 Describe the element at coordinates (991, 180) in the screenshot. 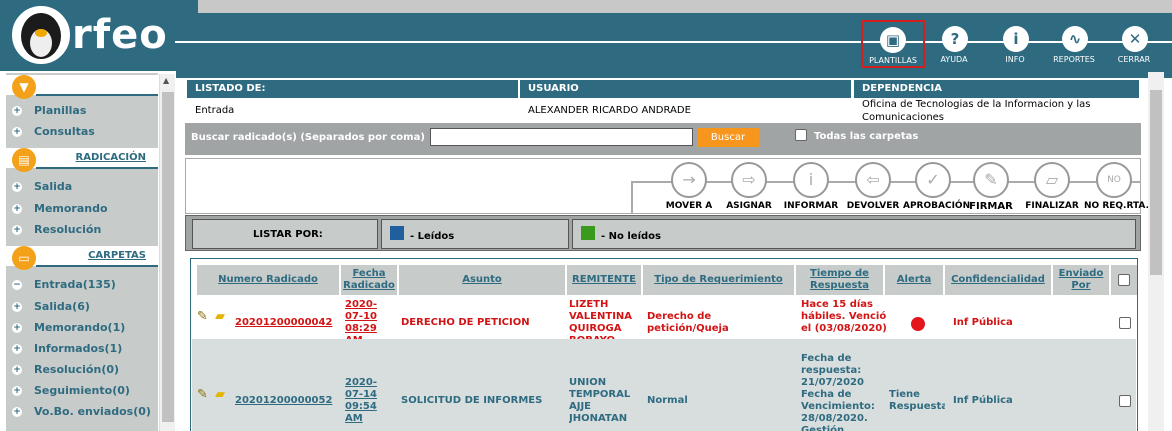

I see `signature-icon: ✎` at that location.